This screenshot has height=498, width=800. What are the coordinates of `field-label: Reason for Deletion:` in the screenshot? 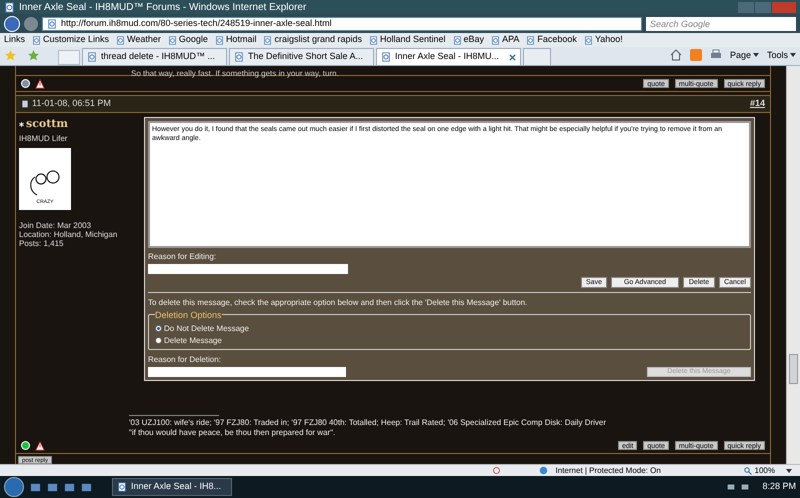 It's located at (185, 360).